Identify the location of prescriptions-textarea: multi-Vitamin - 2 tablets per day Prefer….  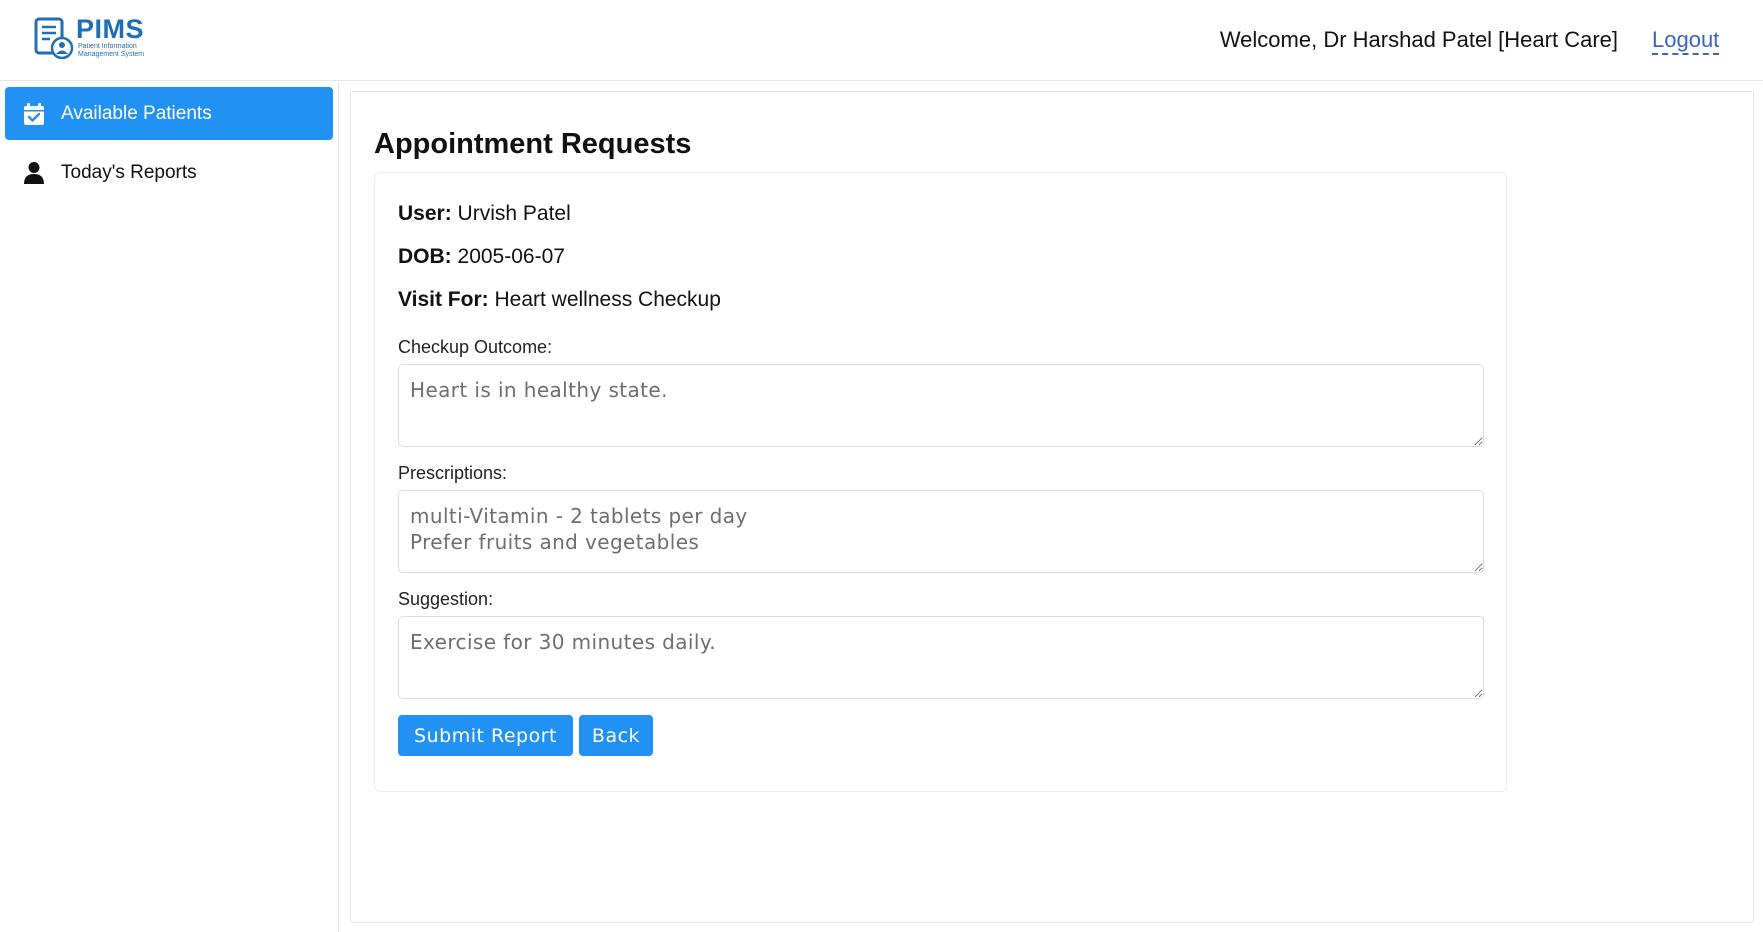
(941, 531).